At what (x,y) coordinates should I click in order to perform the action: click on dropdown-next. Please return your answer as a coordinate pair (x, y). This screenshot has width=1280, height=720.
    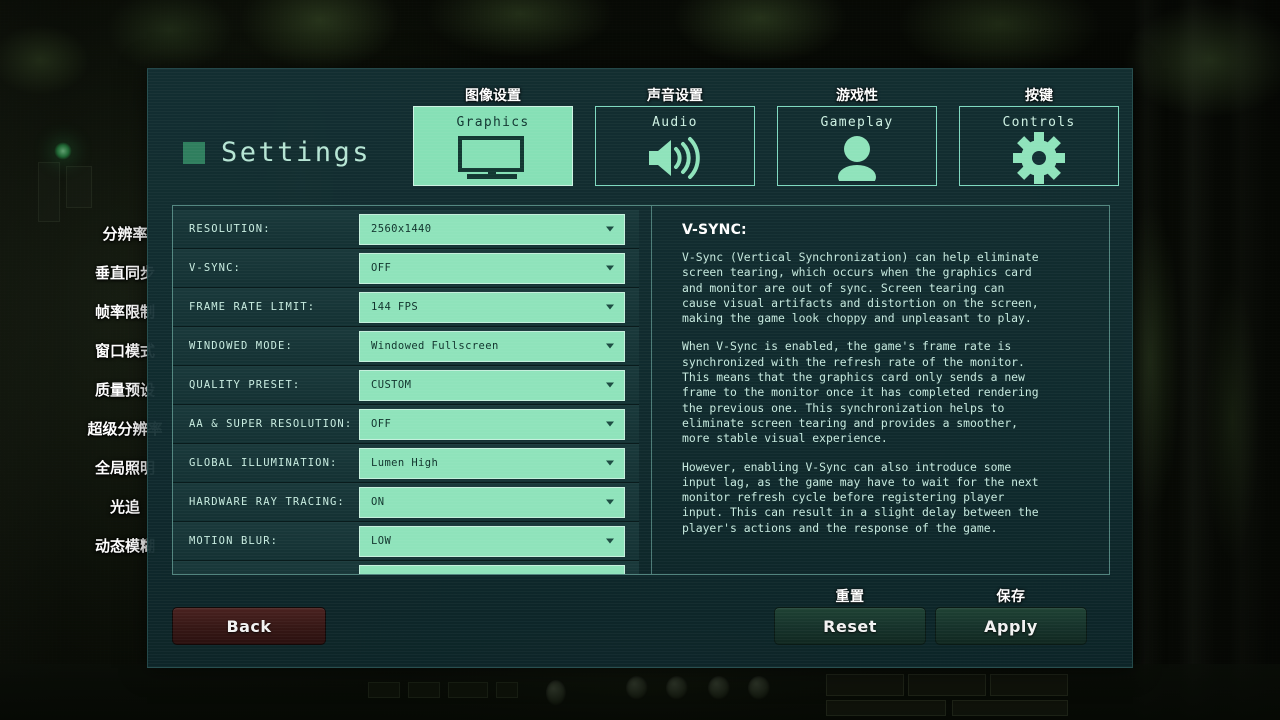
    Looking at the image, I should click on (492, 569).